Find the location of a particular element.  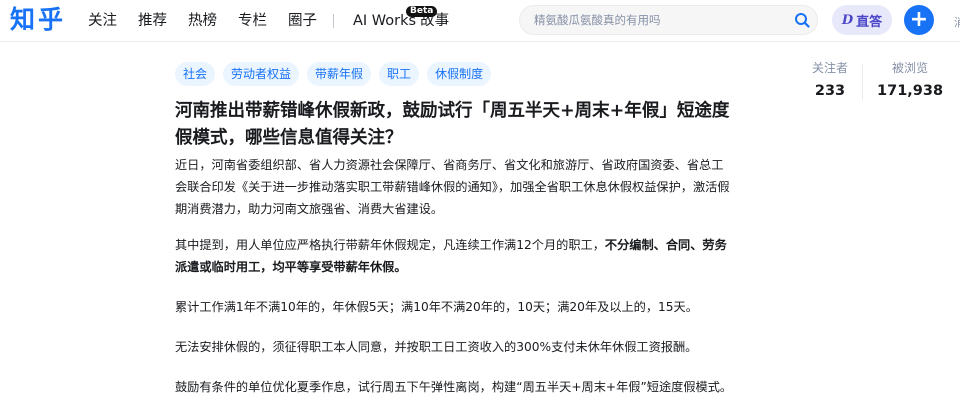

views-stat: 被浏览 171,938 is located at coordinates (910, 81).